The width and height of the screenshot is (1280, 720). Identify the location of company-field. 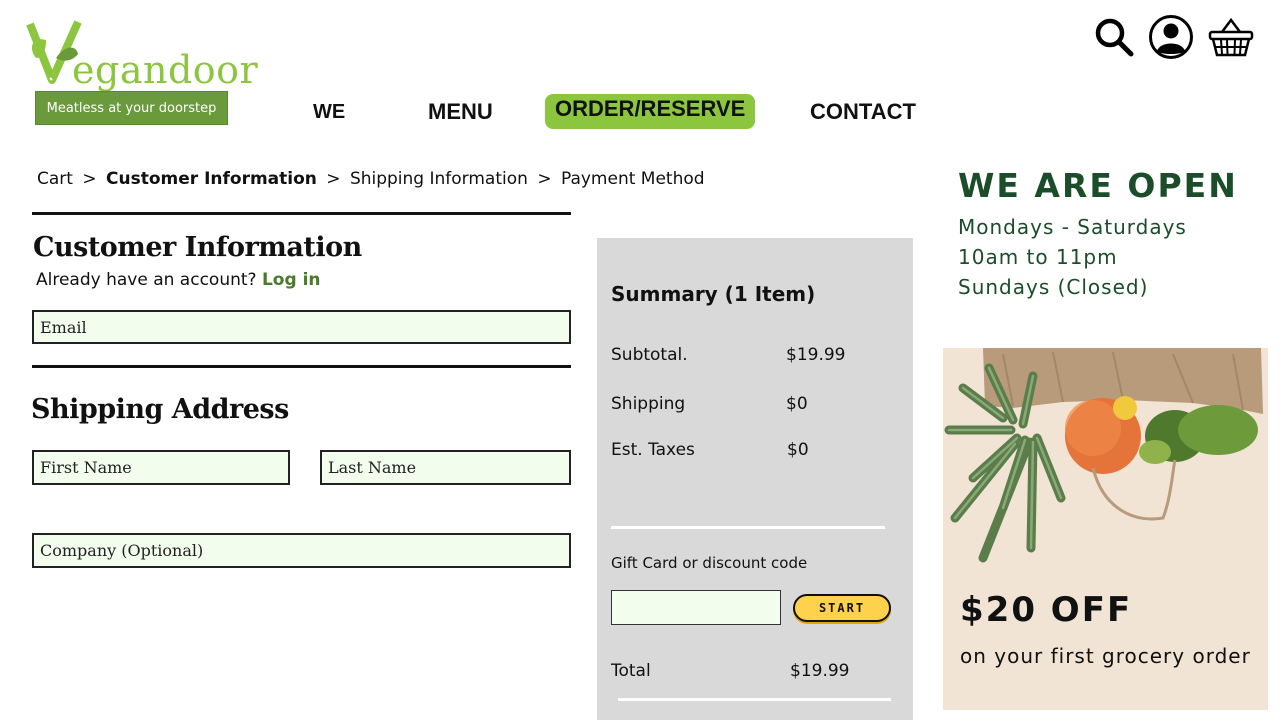
(301, 550).